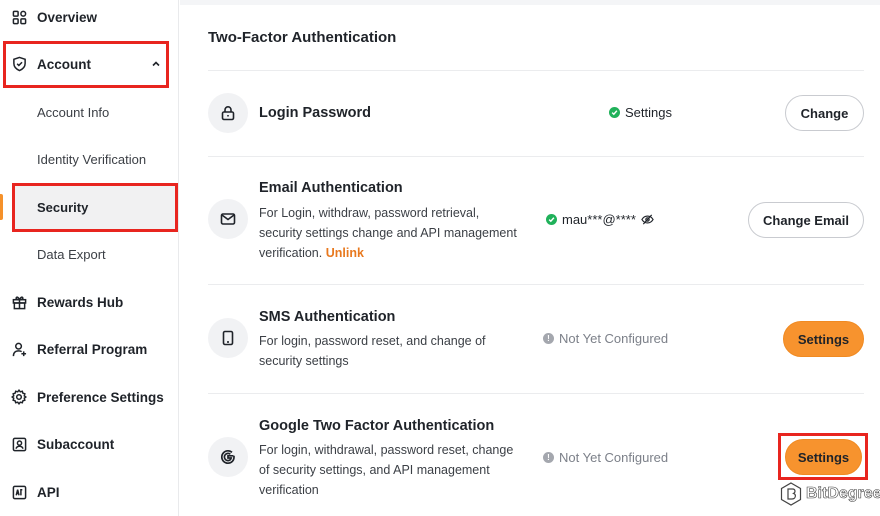 The width and height of the screenshot is (880, 516). What do you see at coordinates (19, 397) in the screenshot?
I see `gear-icon` at bounding box center [19, 397].